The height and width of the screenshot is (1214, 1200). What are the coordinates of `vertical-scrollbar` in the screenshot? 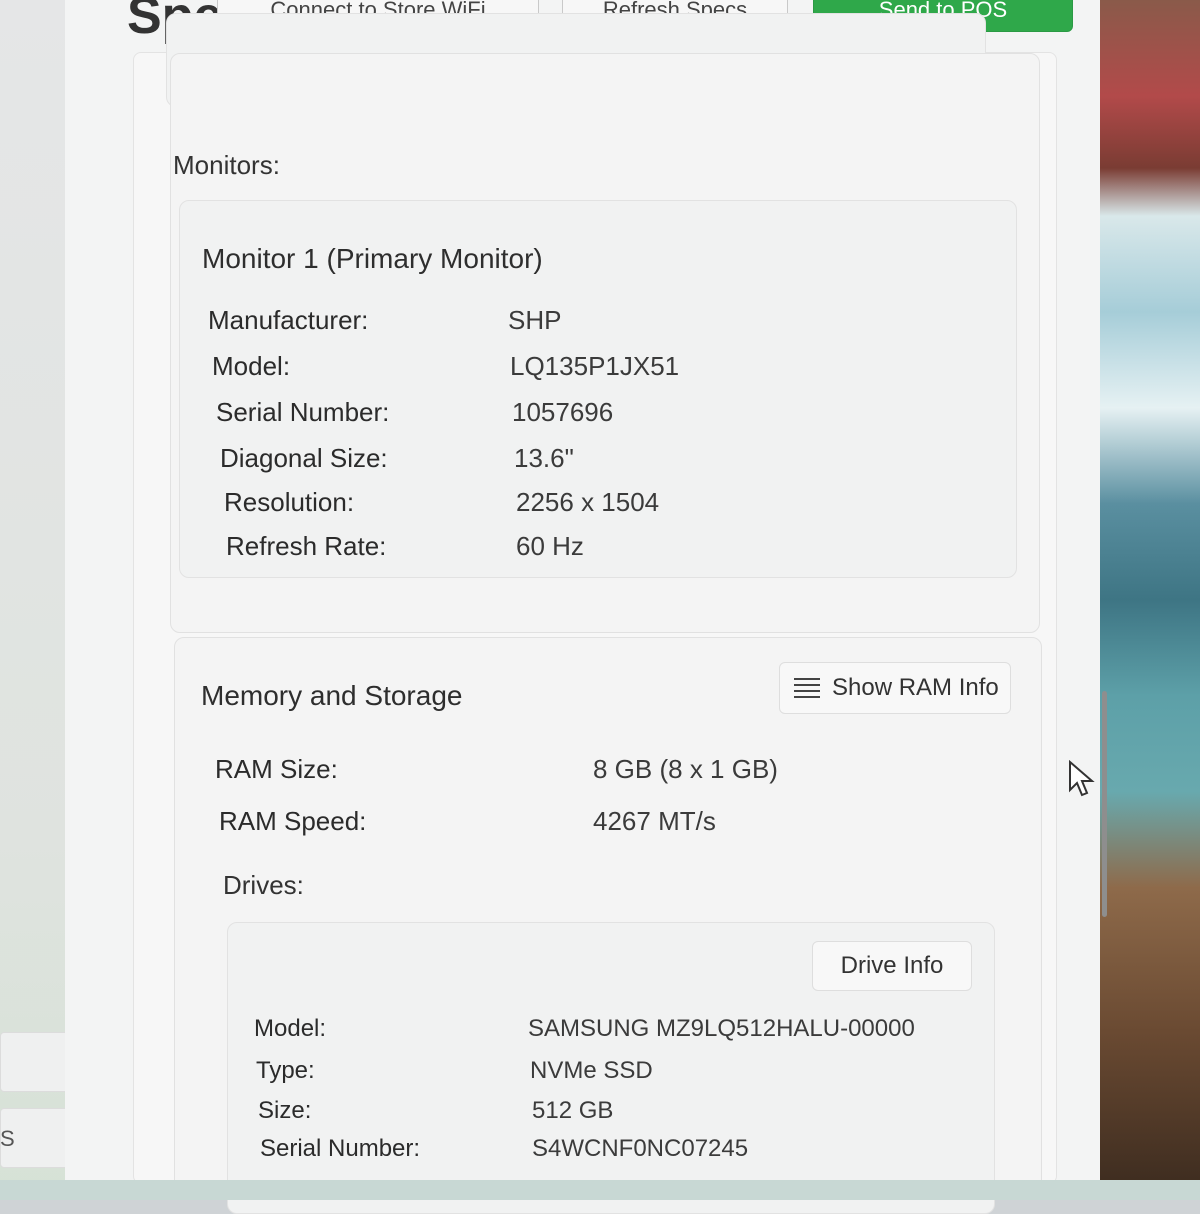 It's located at (1104, 804).